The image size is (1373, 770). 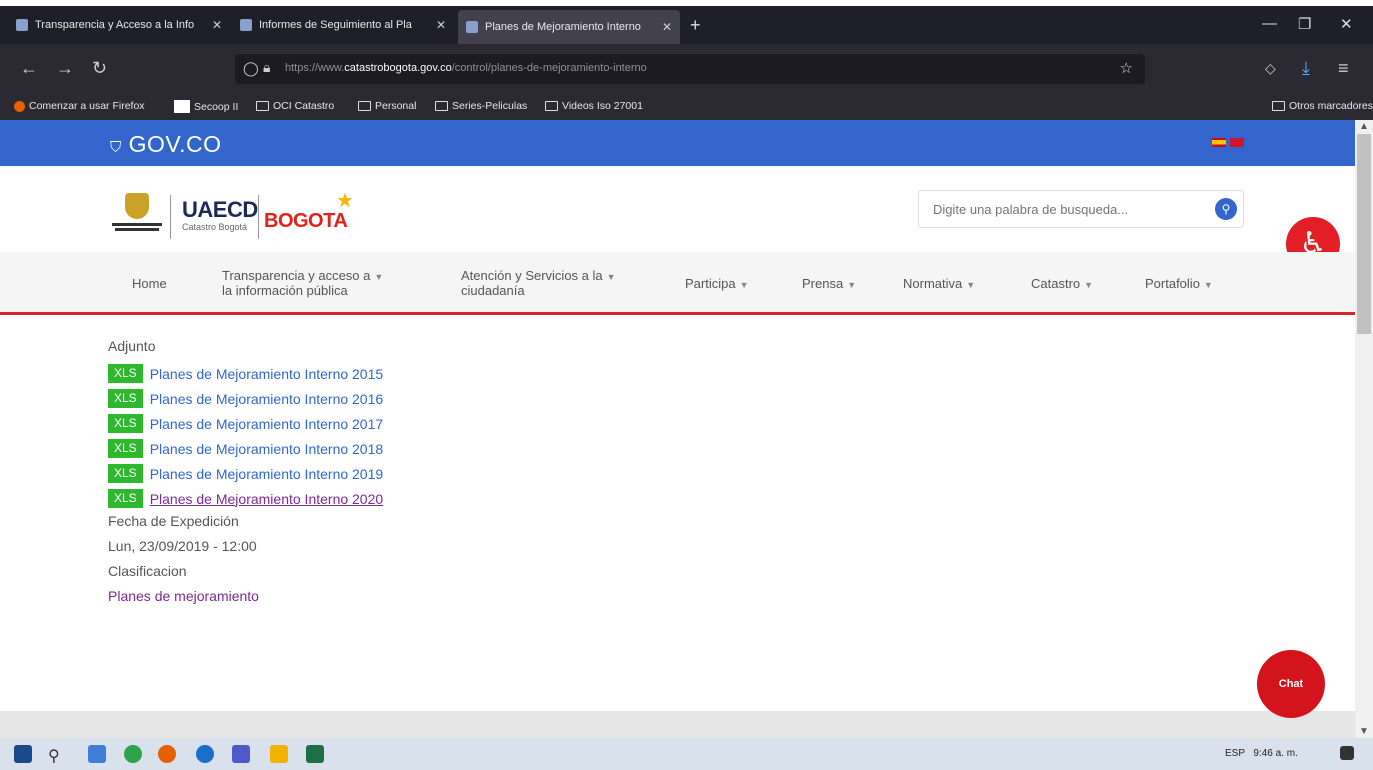 What do you see at coordinates (1237, 142) in the screenshot?
I see `english-flag-icon` at bounding box center [1237, 142].